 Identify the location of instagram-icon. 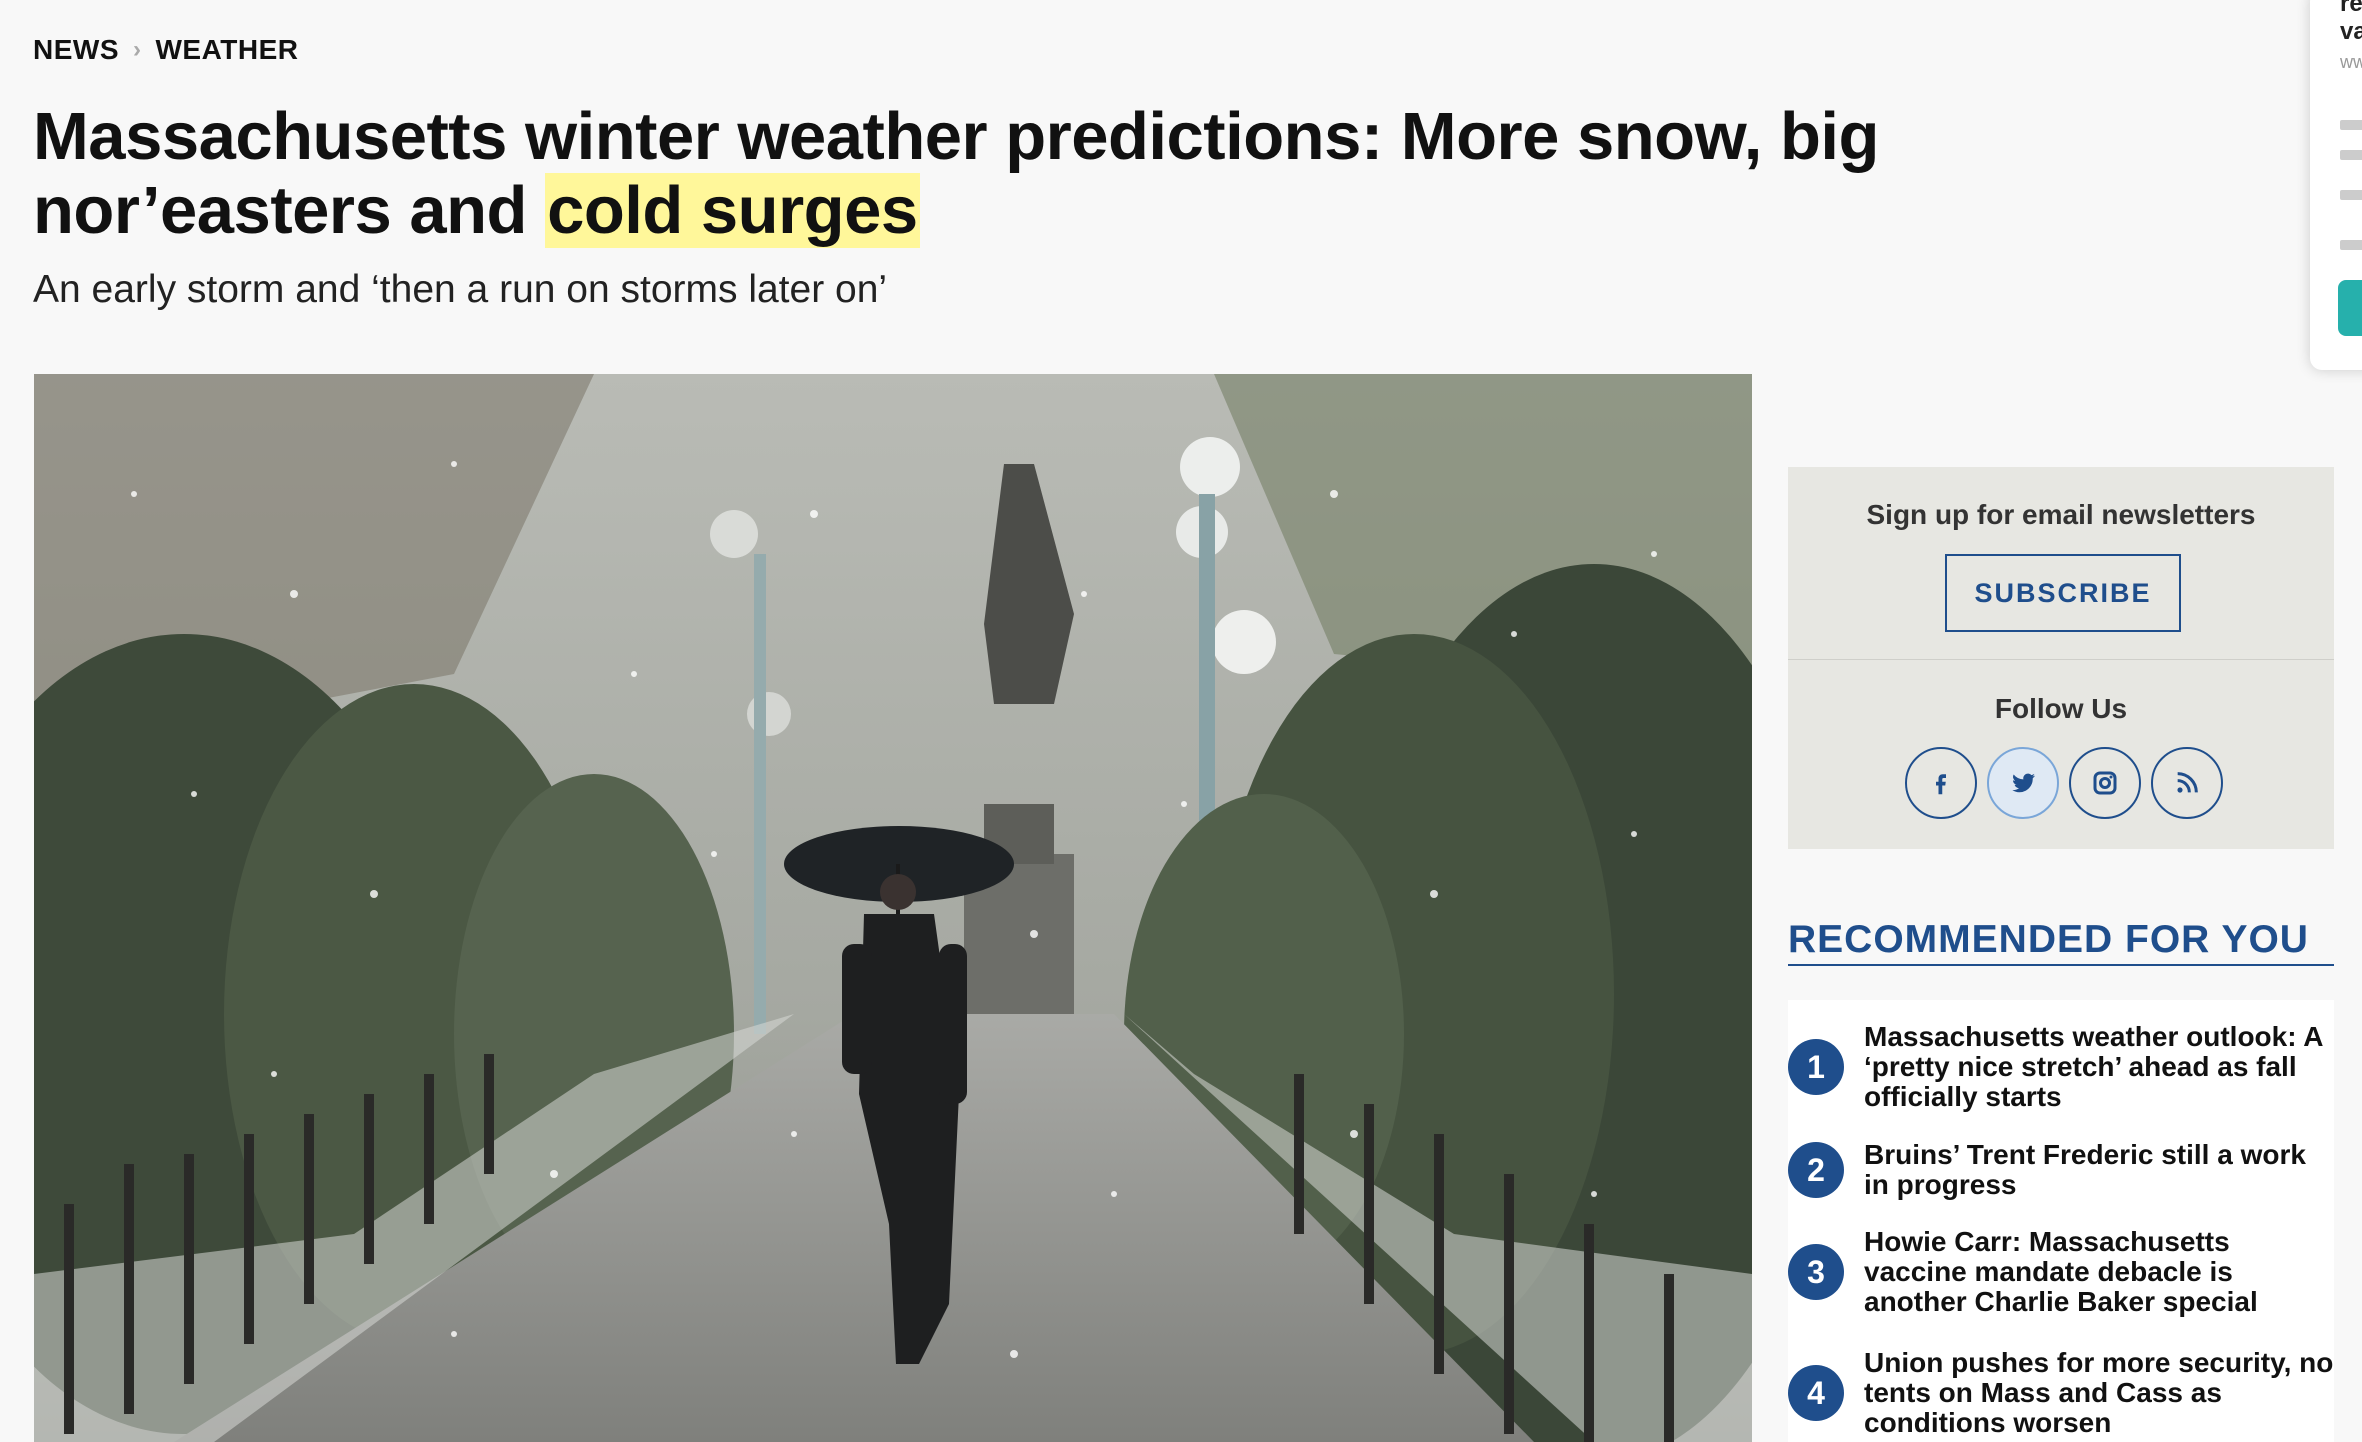
(2105, 783).